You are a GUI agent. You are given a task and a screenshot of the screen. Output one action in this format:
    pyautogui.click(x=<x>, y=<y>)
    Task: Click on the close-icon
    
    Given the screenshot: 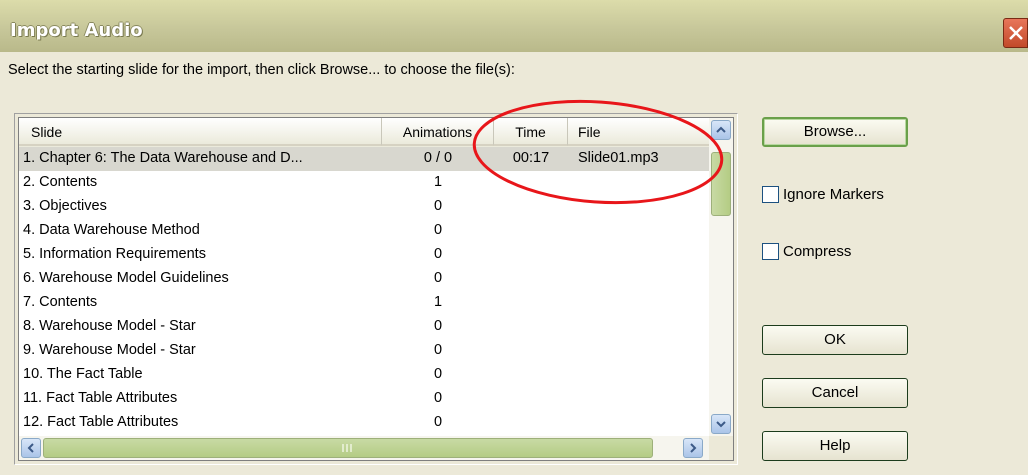 What is the action you would take?
    pyautogui.click(x=1016, y=33)
    